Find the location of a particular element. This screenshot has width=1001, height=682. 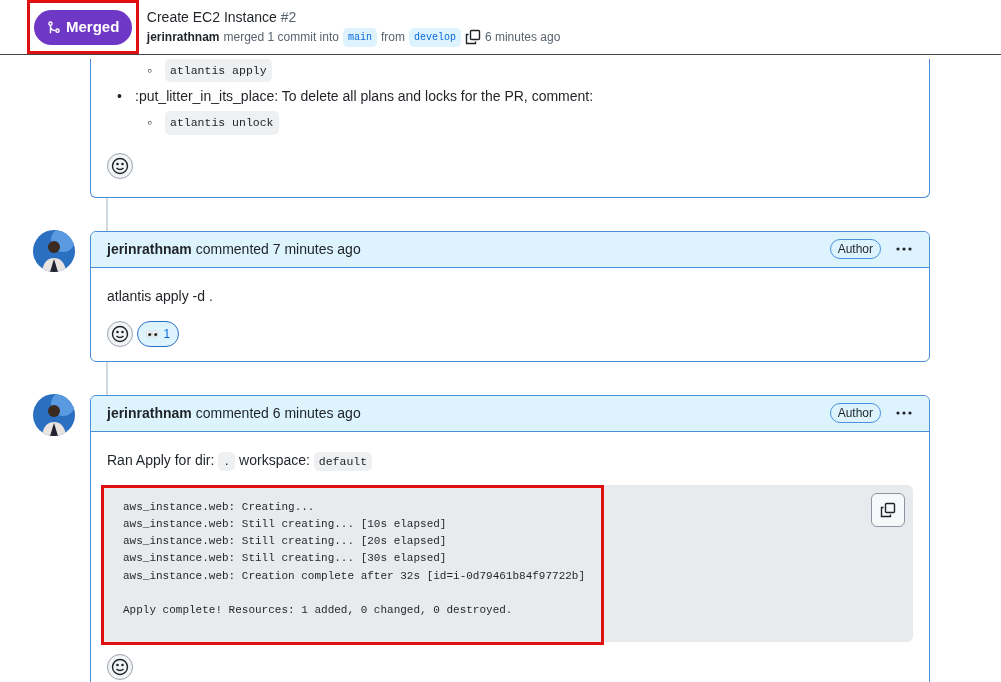

list-marker: • is located at coordinates (120, 97).